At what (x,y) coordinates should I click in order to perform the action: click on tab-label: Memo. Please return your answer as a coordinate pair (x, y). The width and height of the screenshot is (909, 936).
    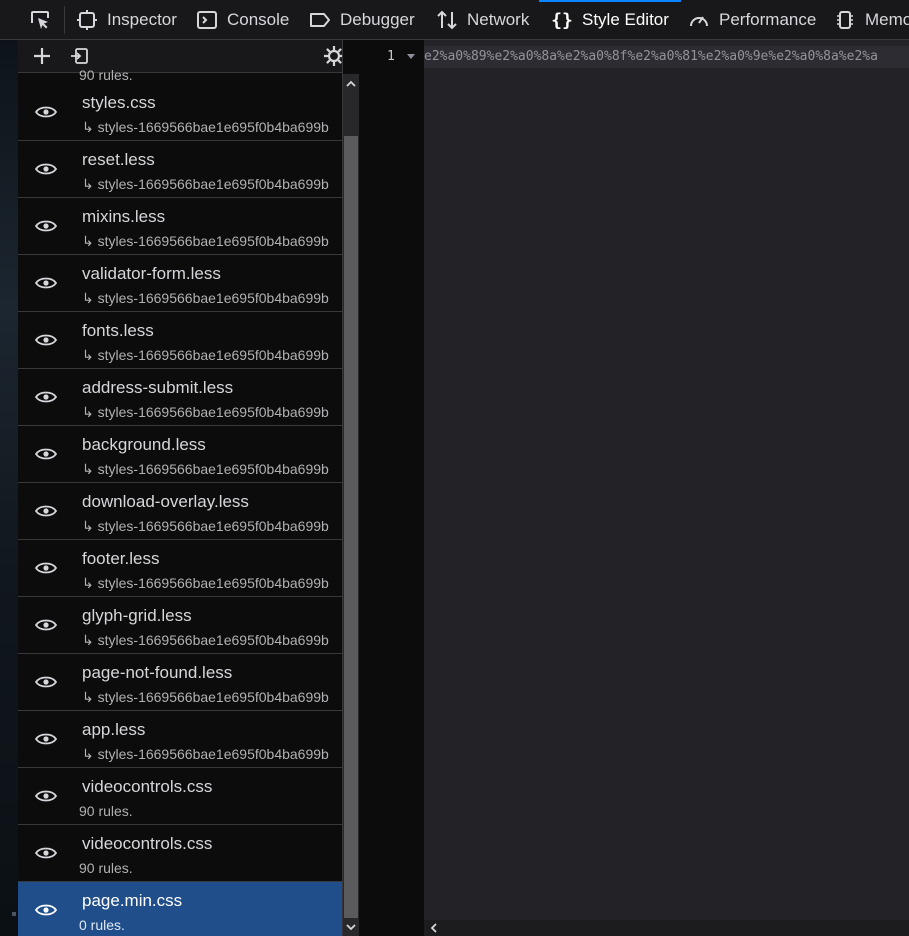
    Looking at the image, I should click on (887, 19).